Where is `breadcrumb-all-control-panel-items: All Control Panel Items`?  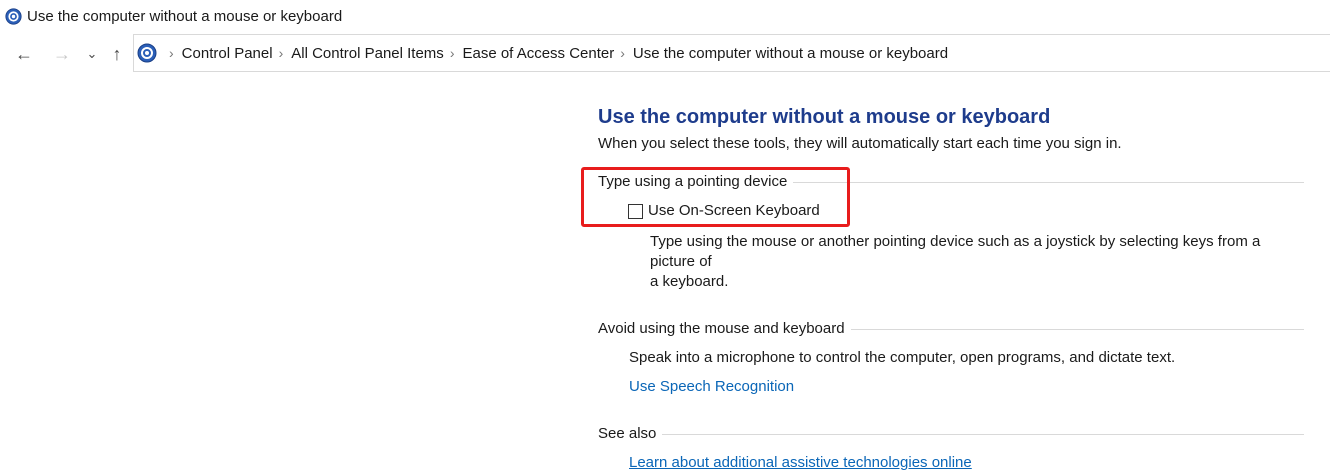 breadcrumb-all-control-panel-items: All Control Panel Items is located at coordinates (367, 53).